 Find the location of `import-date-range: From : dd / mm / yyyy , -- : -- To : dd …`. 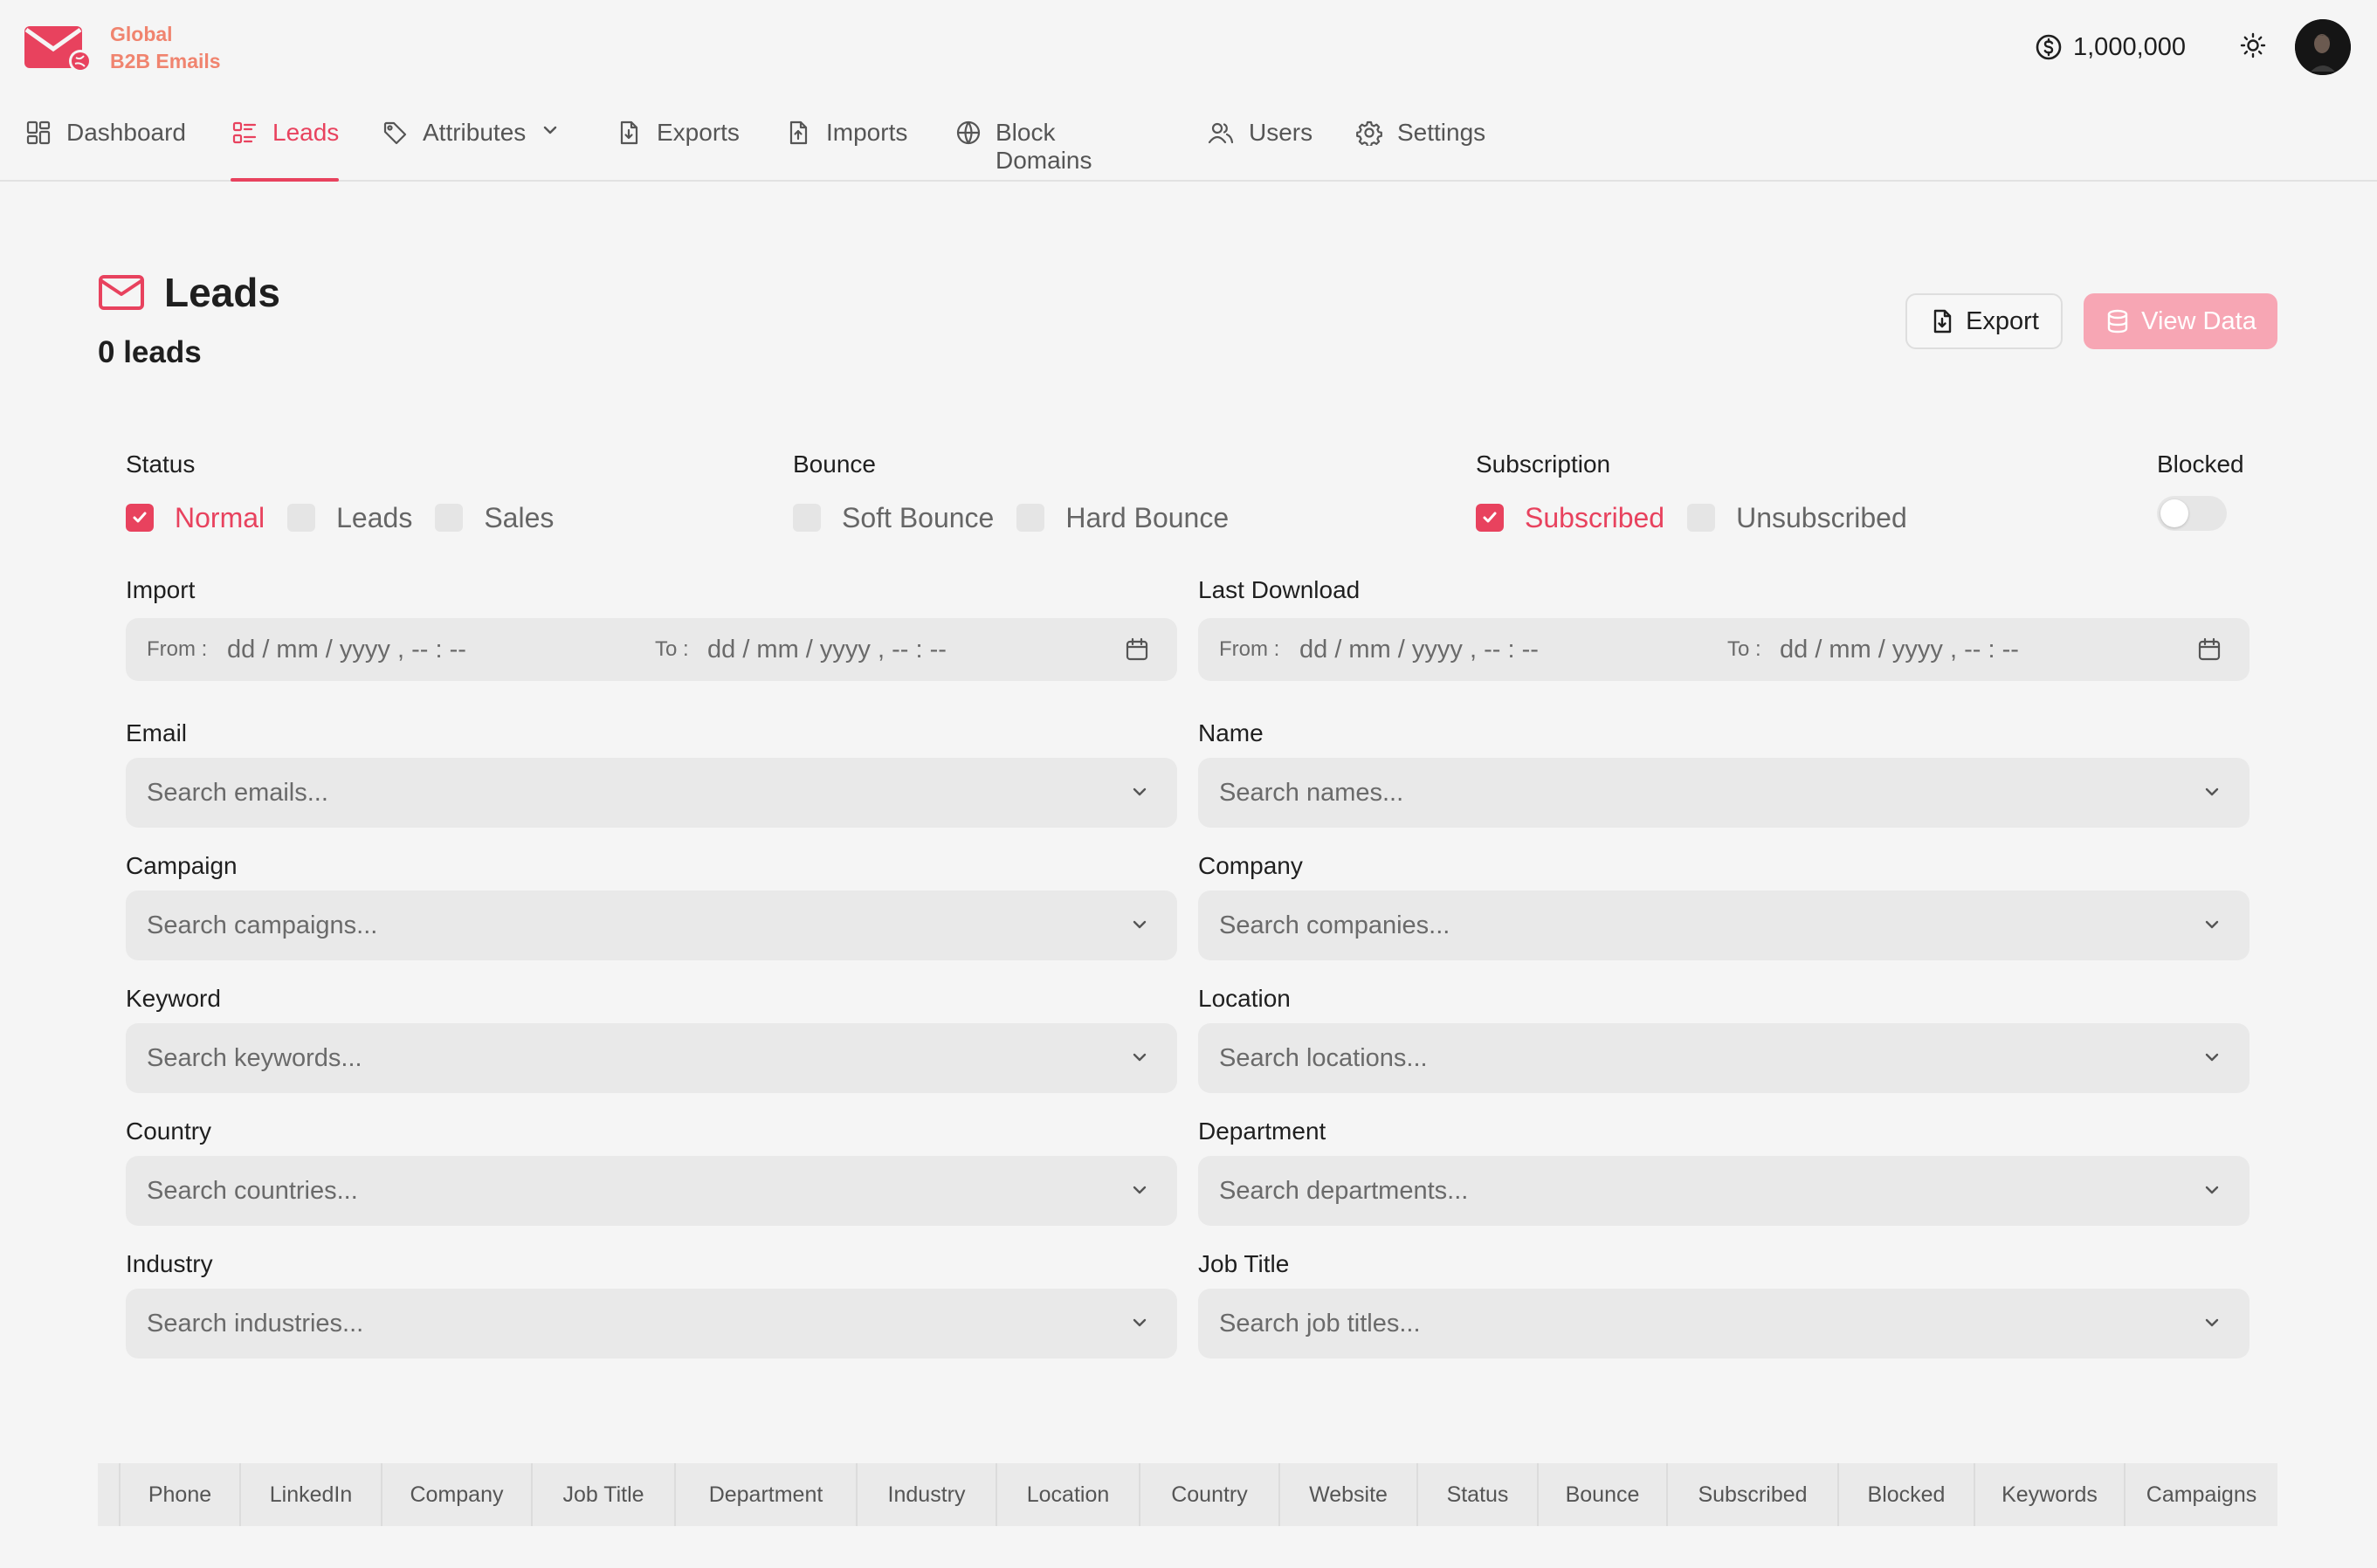

import-date-range: From : dd / mm / yyyy , -- : -- To : dd … is located at coordinates (651, 650).